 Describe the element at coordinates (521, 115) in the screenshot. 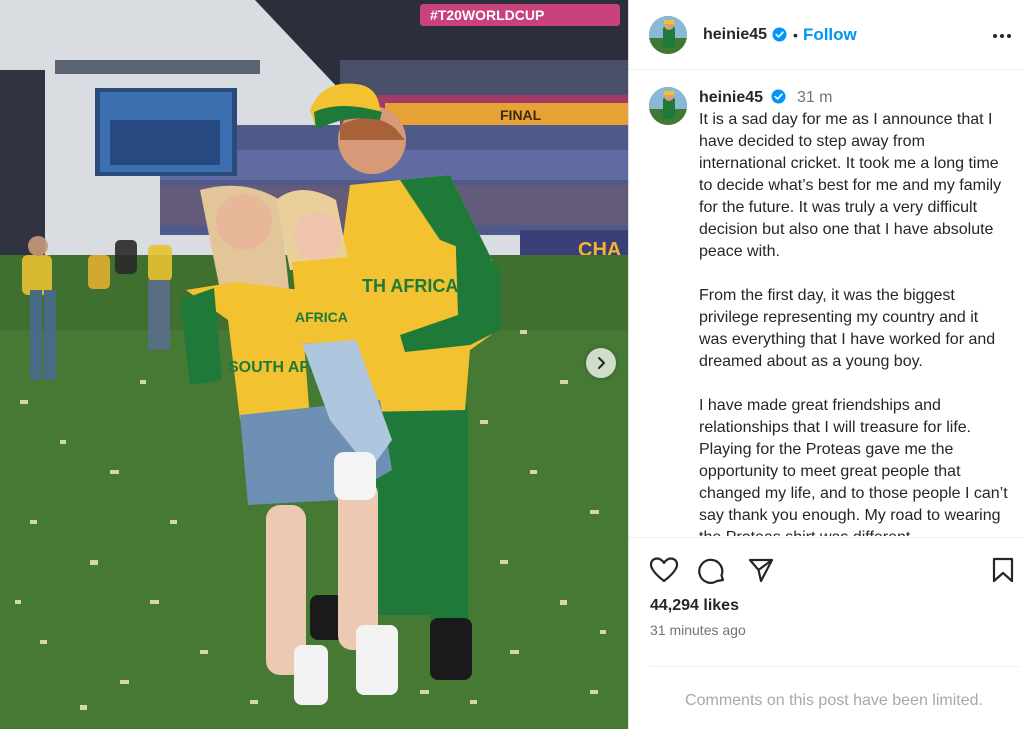

I see `final-banner-text: FINAL` at that location.